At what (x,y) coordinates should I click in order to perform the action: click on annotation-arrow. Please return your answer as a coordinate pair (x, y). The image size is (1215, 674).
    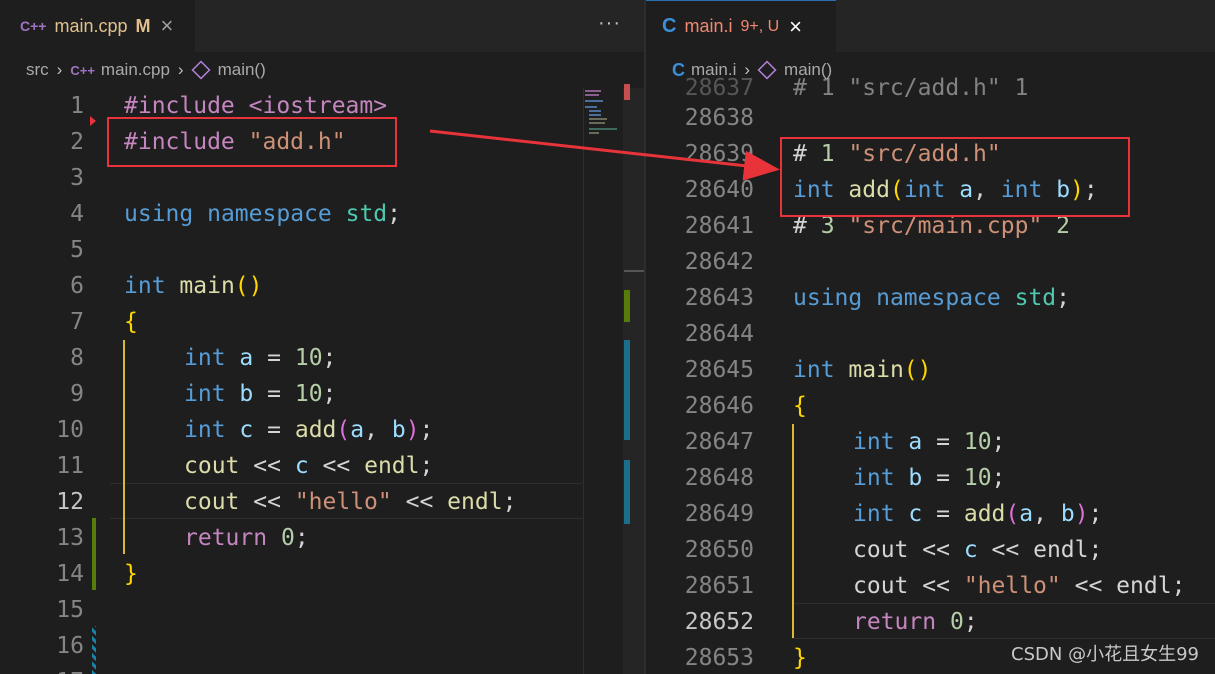
    Looking at the image, I should click on (604, 155).